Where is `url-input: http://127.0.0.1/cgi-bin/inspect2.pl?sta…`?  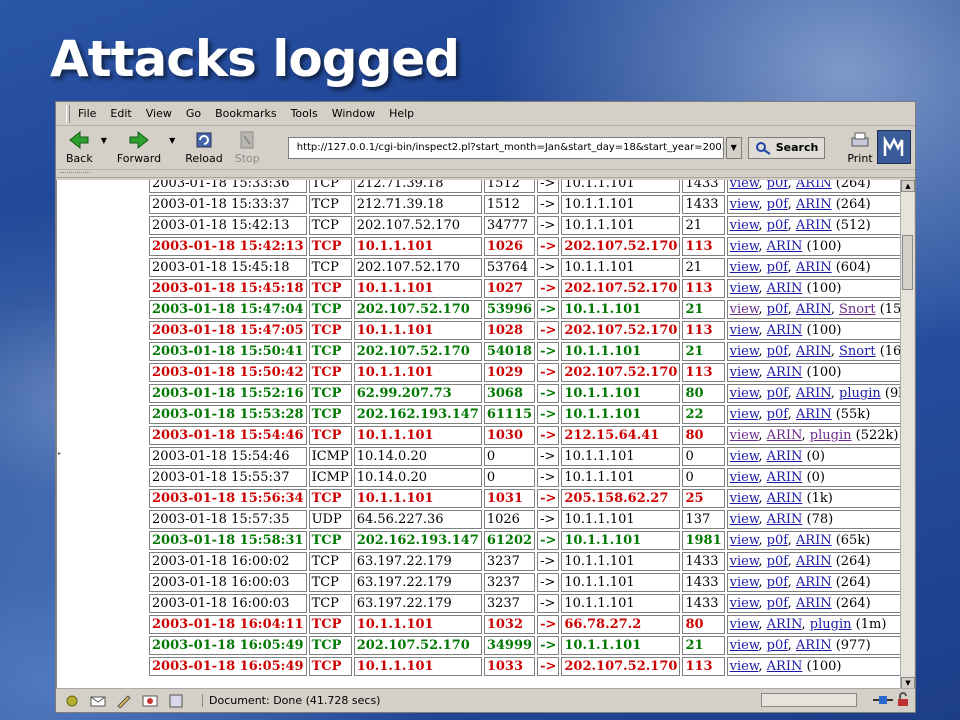
url-input: http://127.0.0.1/cgi-bin/inspect2.pl?sta… is located at coordinates (505, 147).